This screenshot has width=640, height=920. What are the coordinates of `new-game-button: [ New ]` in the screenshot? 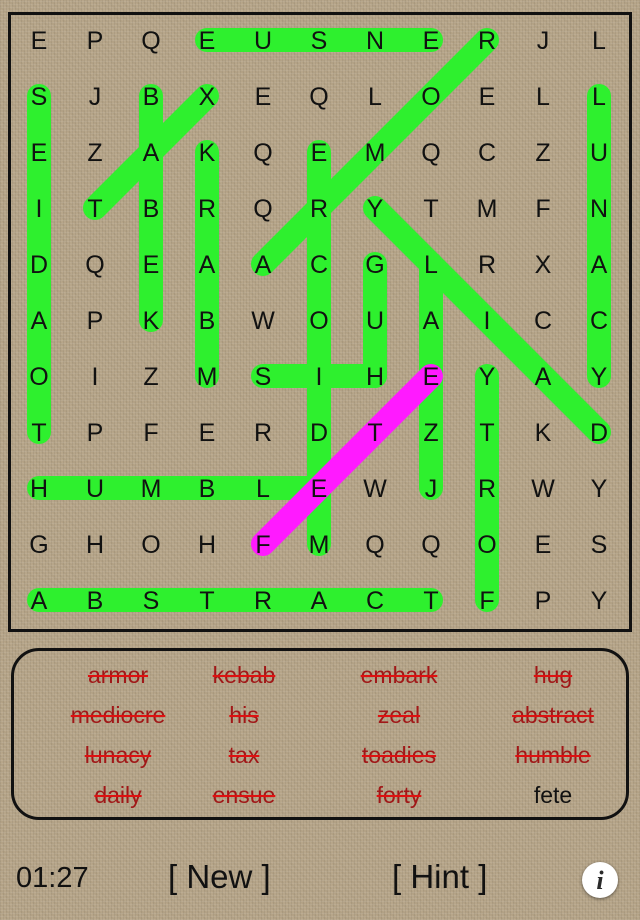 It's located at (219, 877).